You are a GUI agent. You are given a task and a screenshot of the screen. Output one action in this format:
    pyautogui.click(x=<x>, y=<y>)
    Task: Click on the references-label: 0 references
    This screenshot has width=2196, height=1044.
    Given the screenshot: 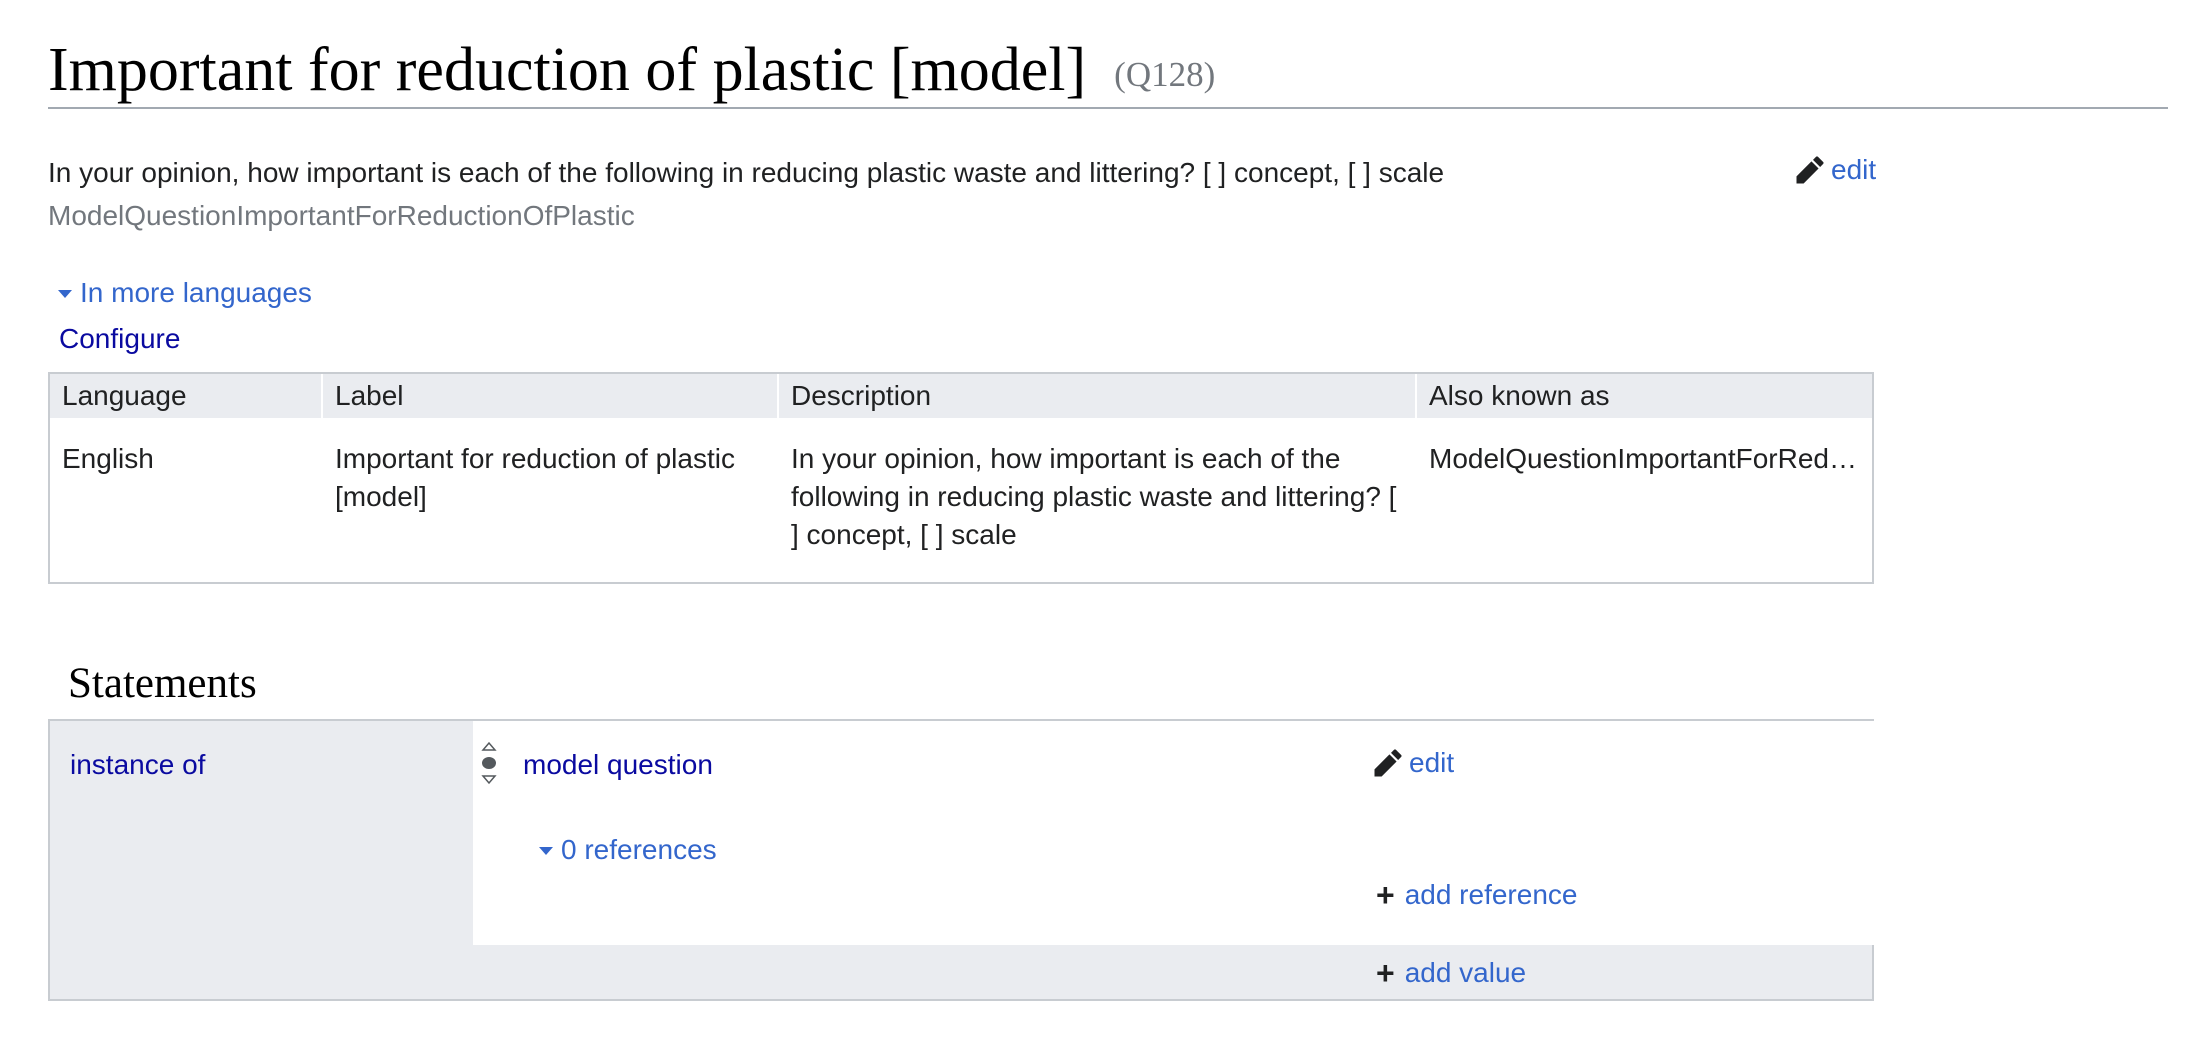 What is the action you would take?
    pyautogui.click(x=639, y=849)
    